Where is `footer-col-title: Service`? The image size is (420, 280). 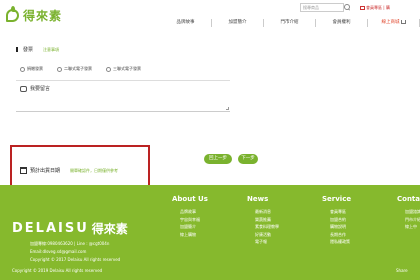
footer-col-title: Service is located at coordinates (337, 199).